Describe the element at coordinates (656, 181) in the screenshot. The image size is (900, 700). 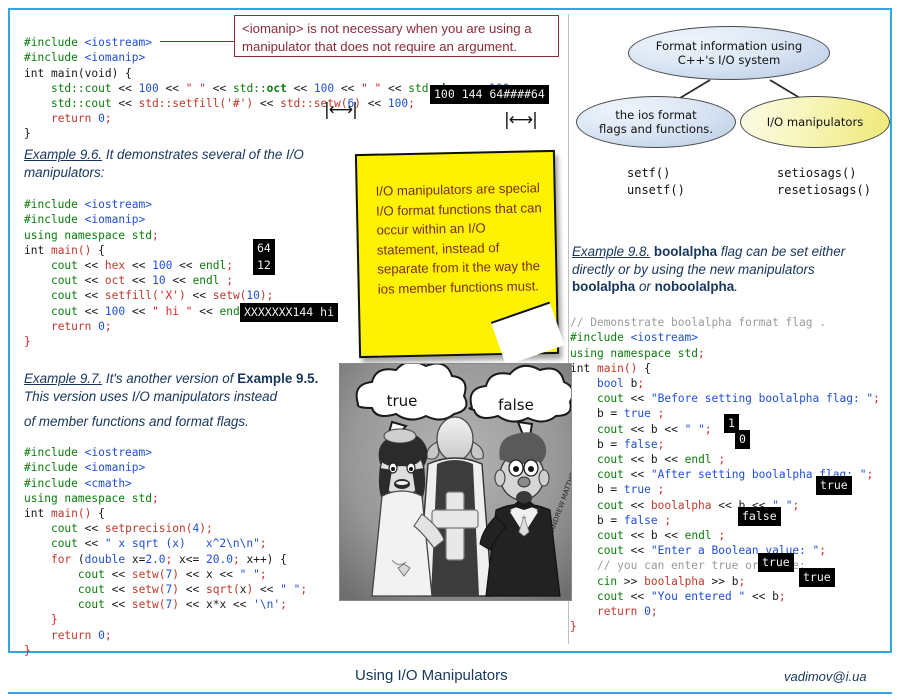
I see `ios-functions-list: setf() unsetf()` at that location.